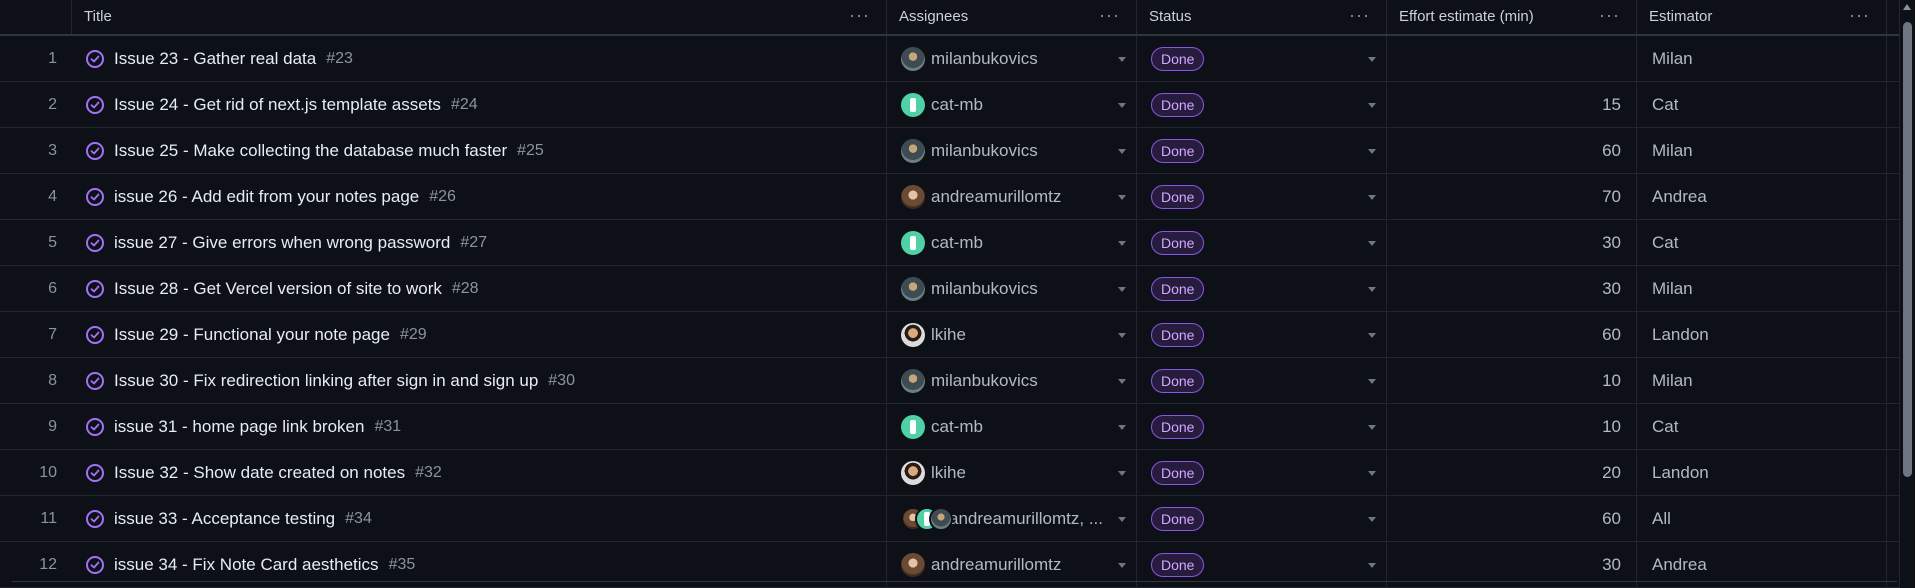 Image resolution: width=1915 pixels, height=588 pixels. Describe the element at coordinates (215, 59) in the screenshot. I see `issue-title-link: Issue 23 - Gather real data` at that location.